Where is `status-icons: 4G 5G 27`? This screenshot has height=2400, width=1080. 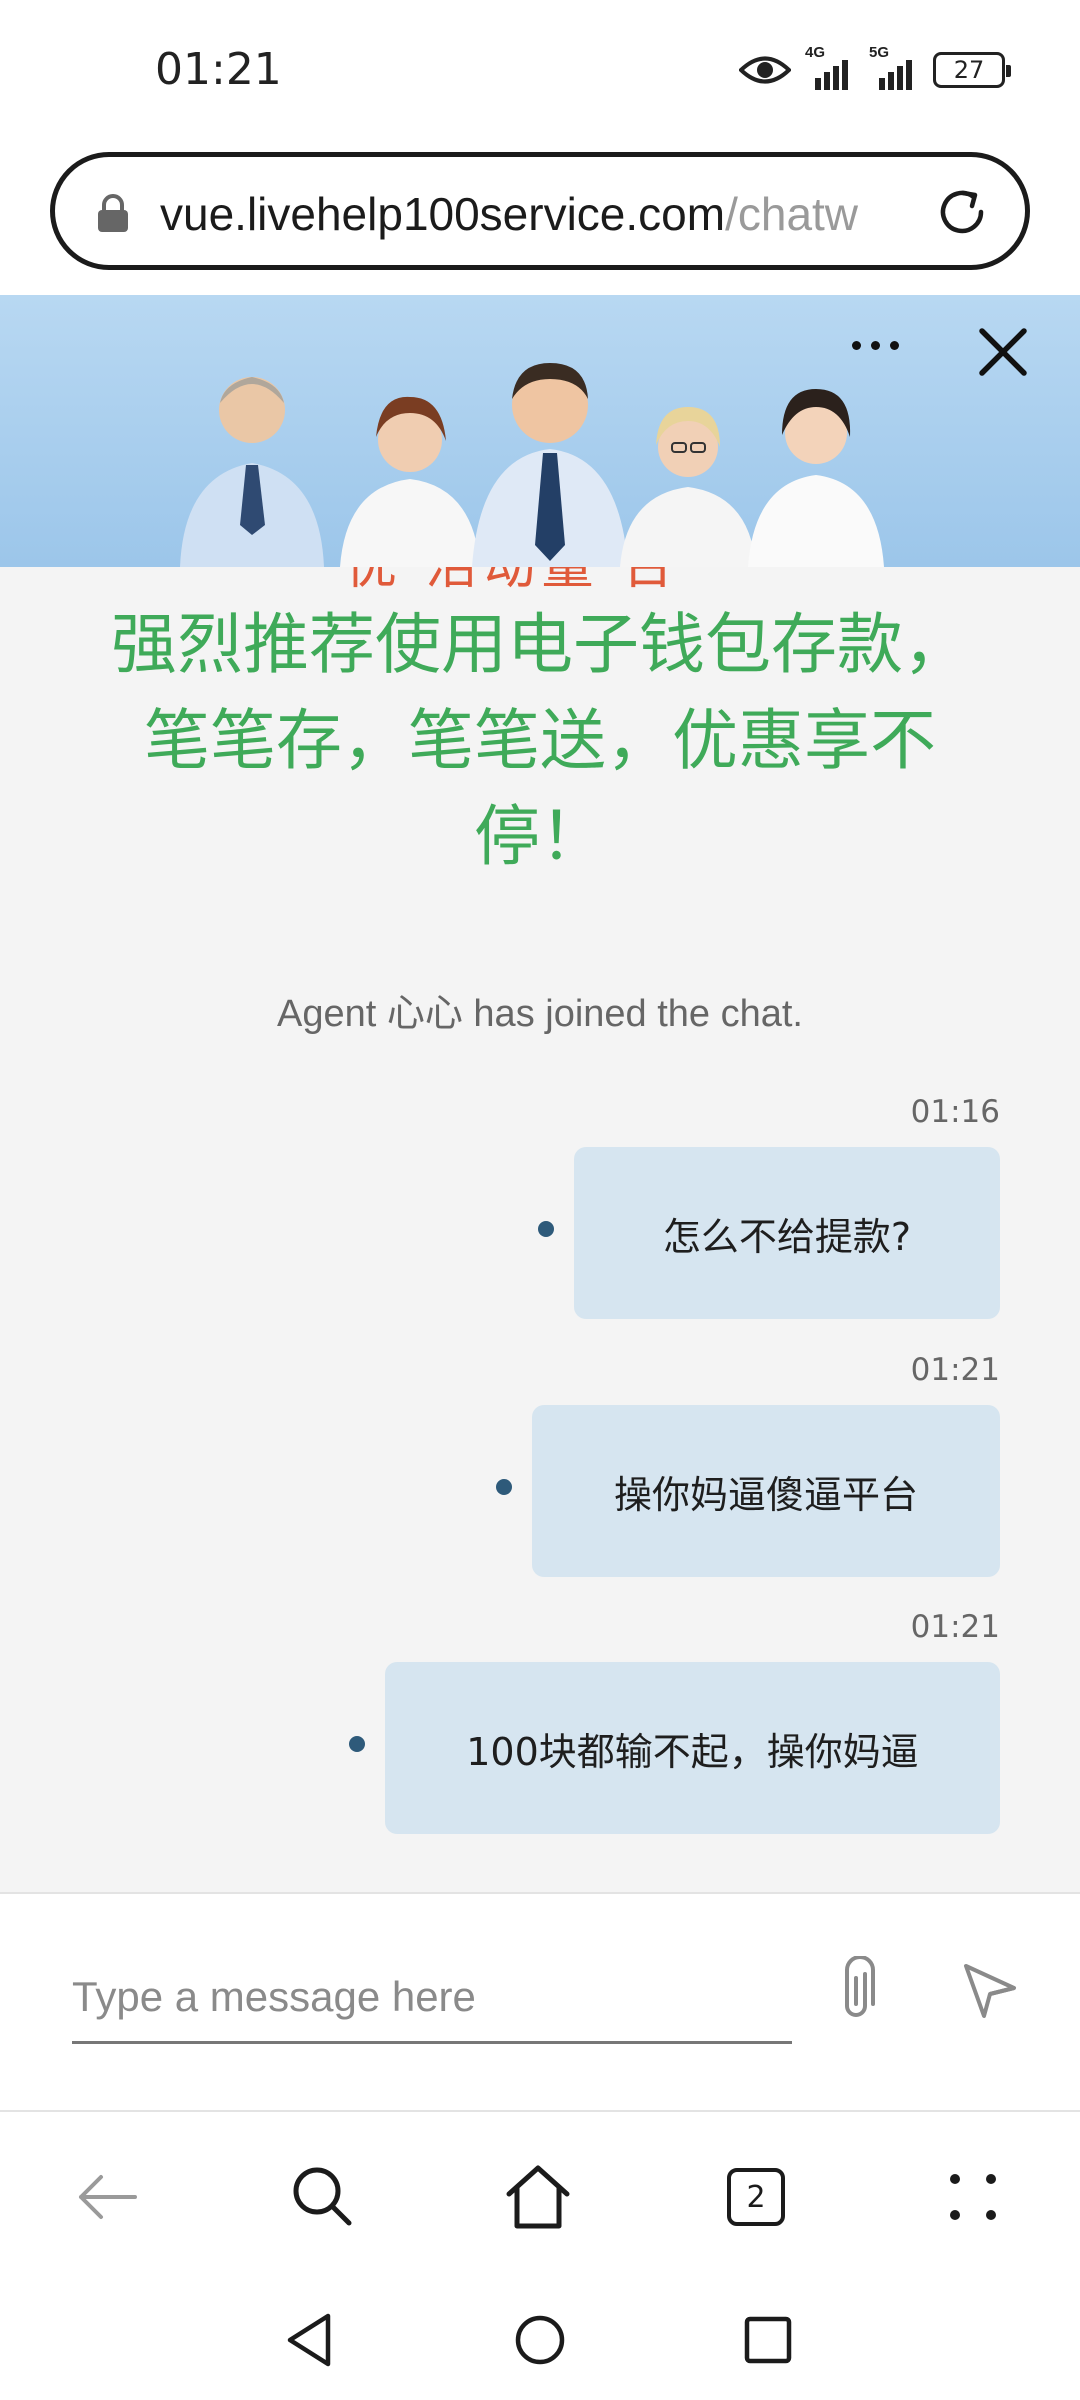 status-icons: 4G 5G 27 is located at coordinates (875, 67).